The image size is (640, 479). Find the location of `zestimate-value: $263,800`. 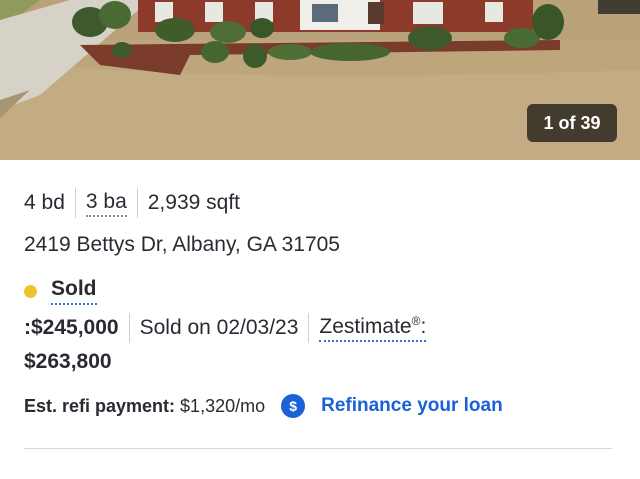

zestimate-value: $263,800 is located at coordinates (68, 361).